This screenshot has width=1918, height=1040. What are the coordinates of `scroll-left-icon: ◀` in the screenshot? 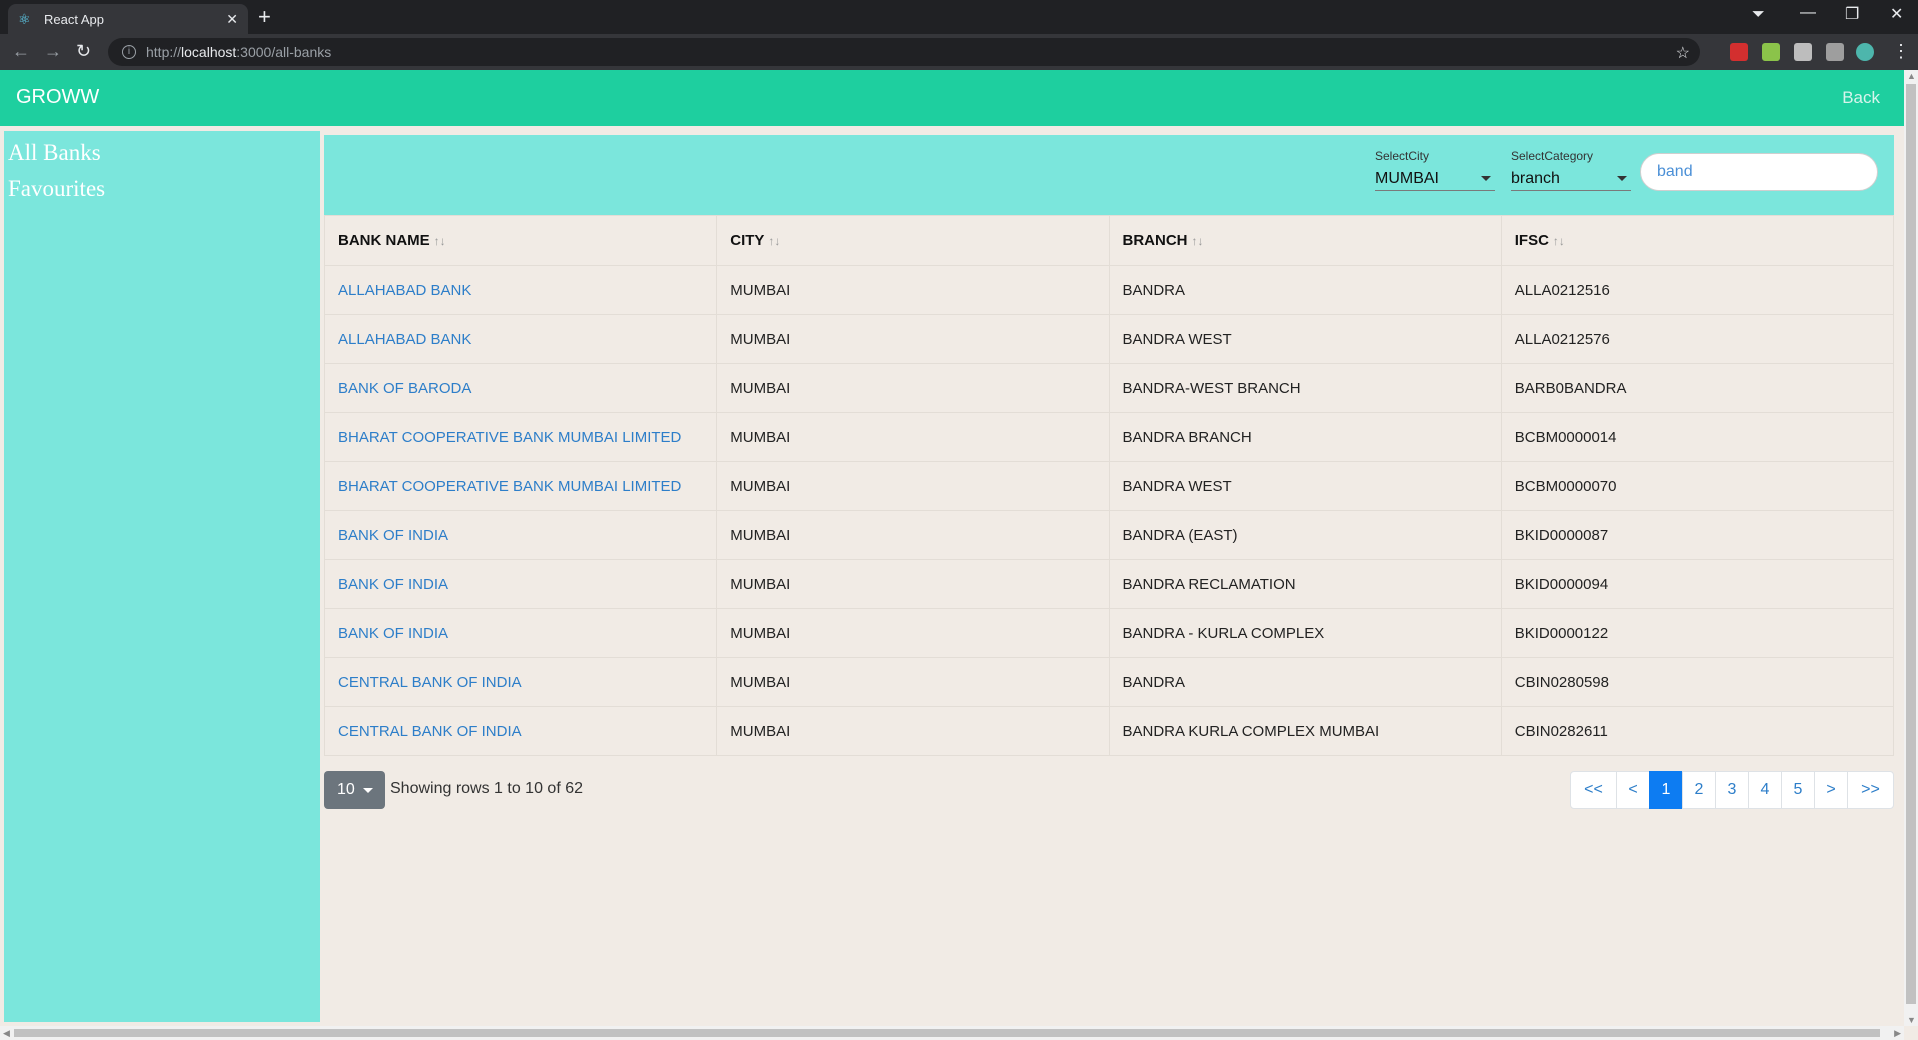 It's located at (6, 1033).